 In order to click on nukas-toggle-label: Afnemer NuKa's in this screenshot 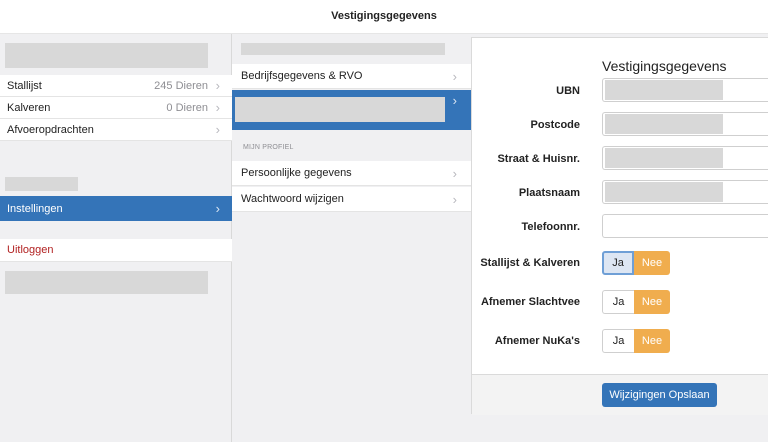, I will do `click(537, 341)`.